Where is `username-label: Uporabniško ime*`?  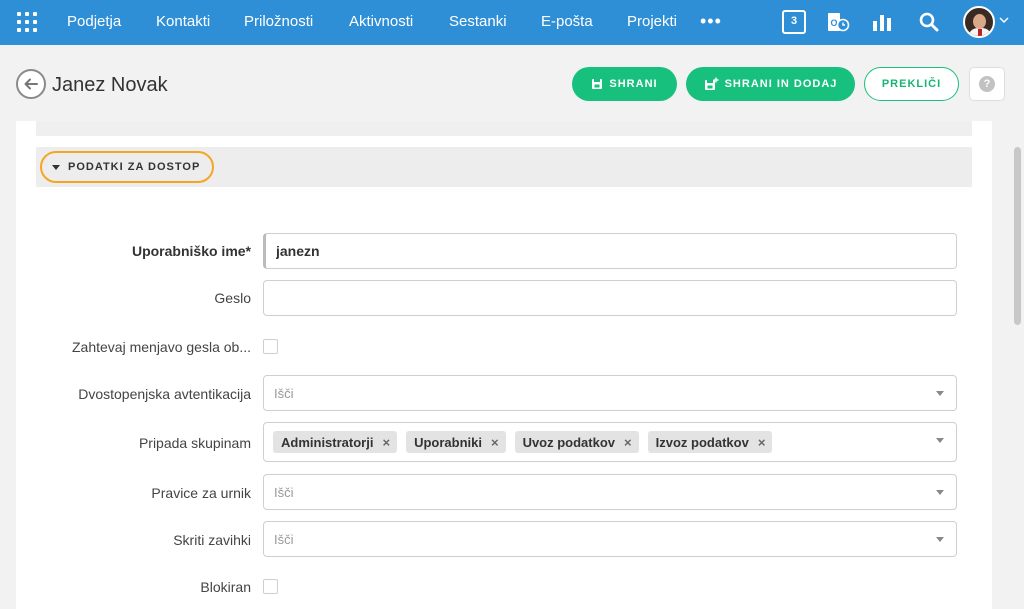
username-label: Uporabniško ime* is located at coordinates (191, 251).